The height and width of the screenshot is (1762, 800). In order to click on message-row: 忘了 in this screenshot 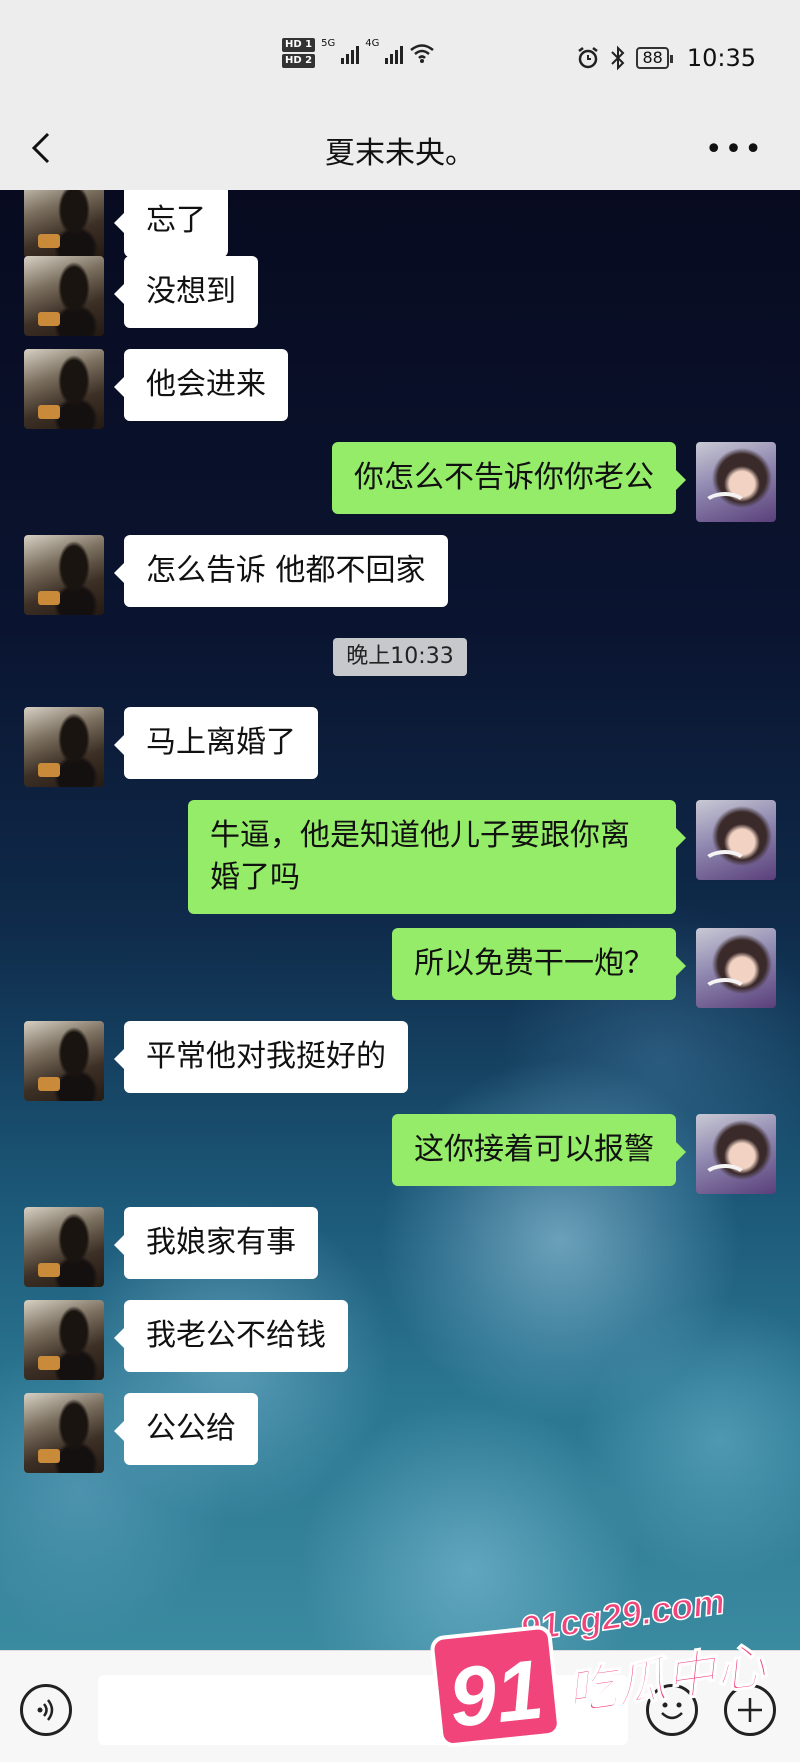, I will do `click(126, 224)`.